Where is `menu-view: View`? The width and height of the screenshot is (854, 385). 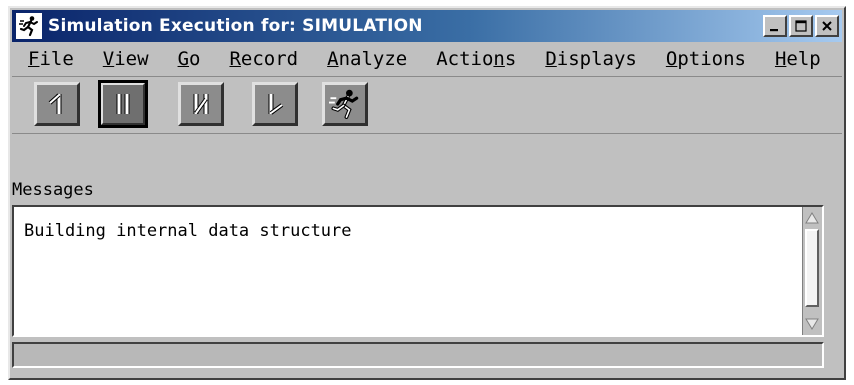 menu-view: View is located at coordinates (123, 59).